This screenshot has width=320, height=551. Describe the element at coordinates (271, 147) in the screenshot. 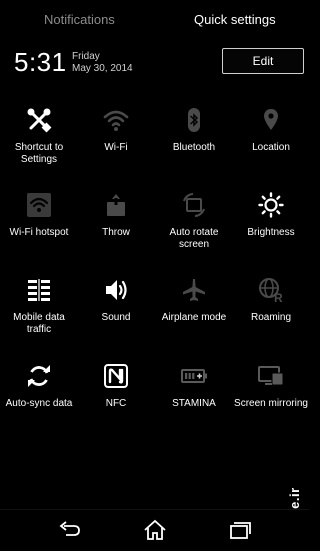

I see `tile-label: Location` at that location.